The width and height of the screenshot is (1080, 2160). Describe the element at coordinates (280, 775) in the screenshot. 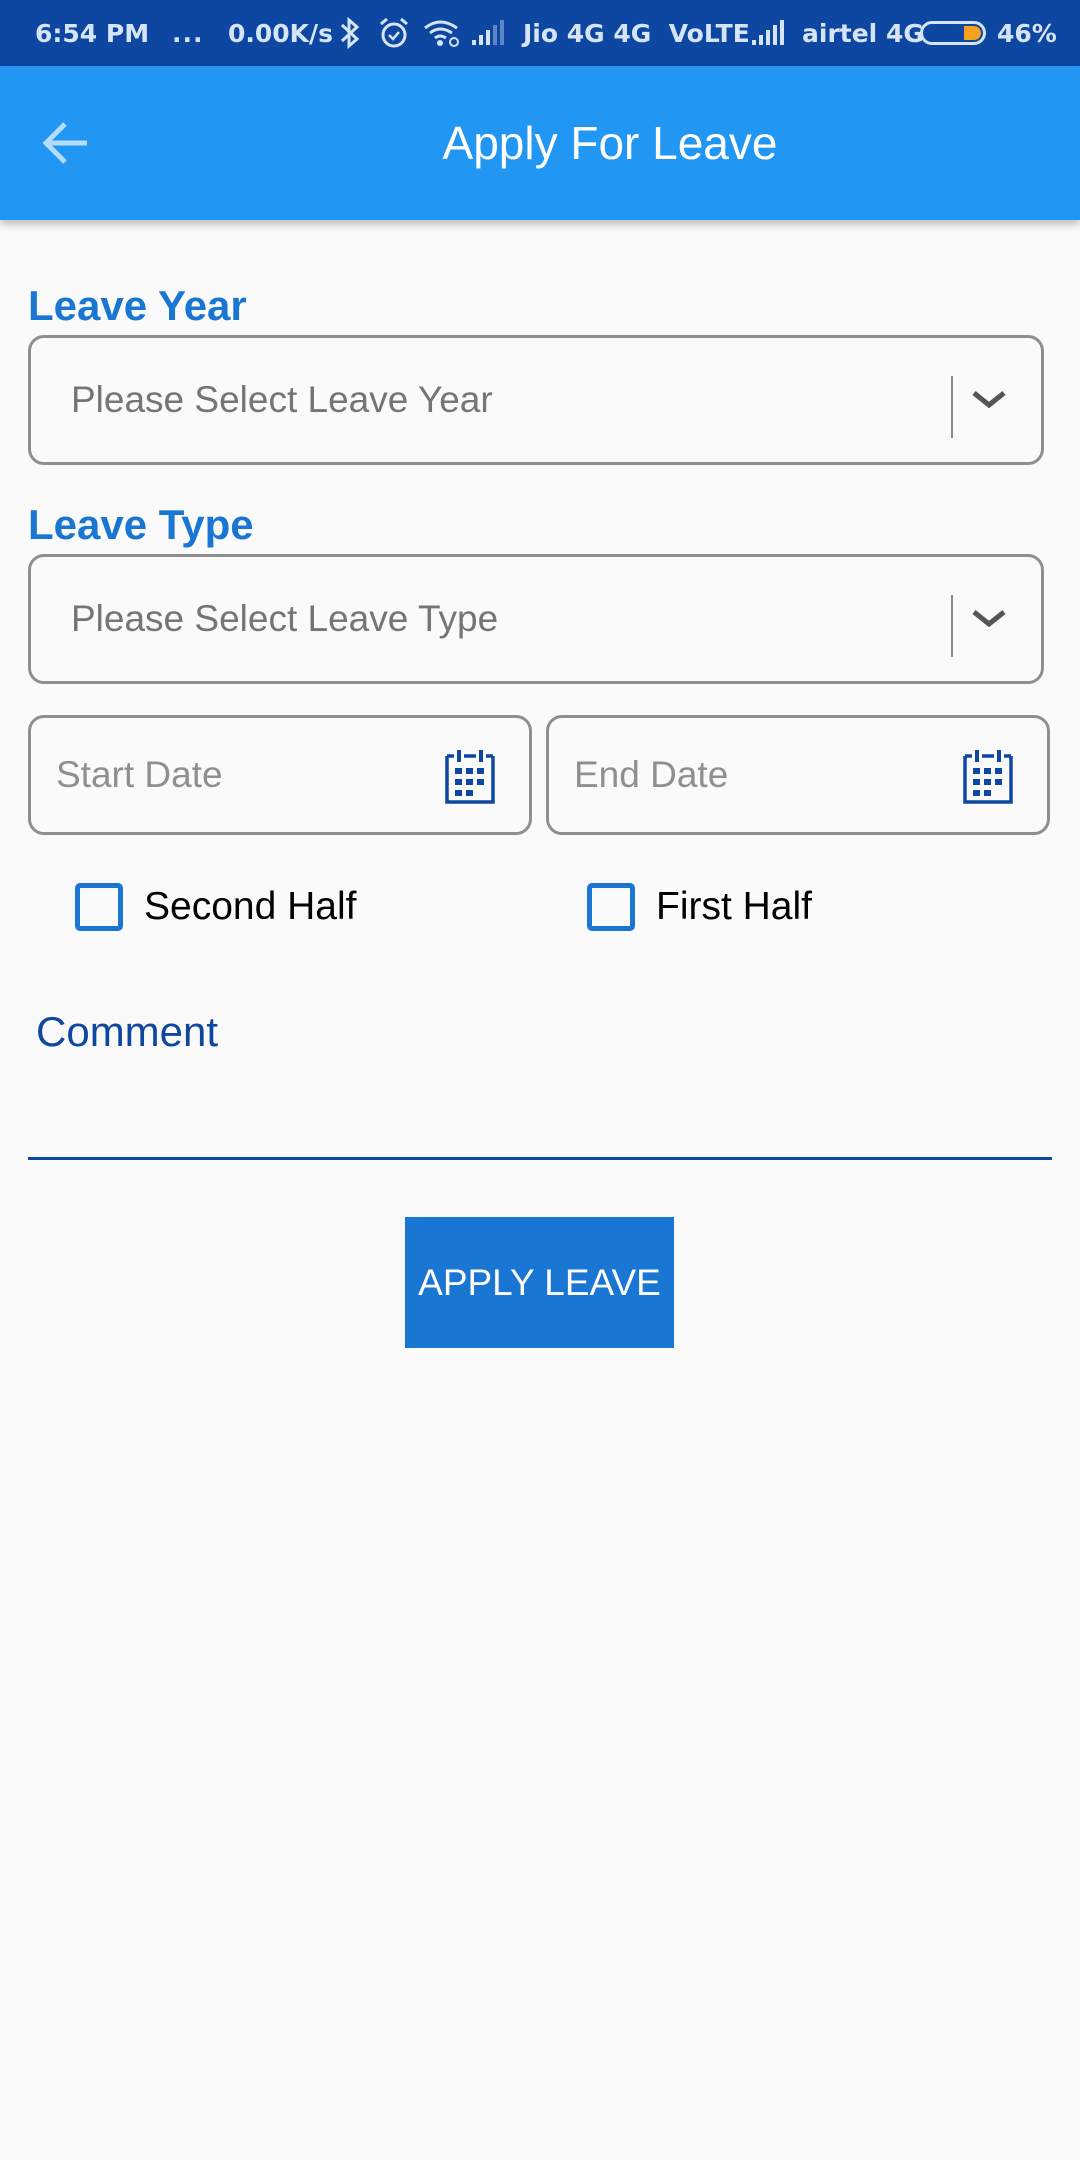

I see `start-date-field: Start Date` at that location.